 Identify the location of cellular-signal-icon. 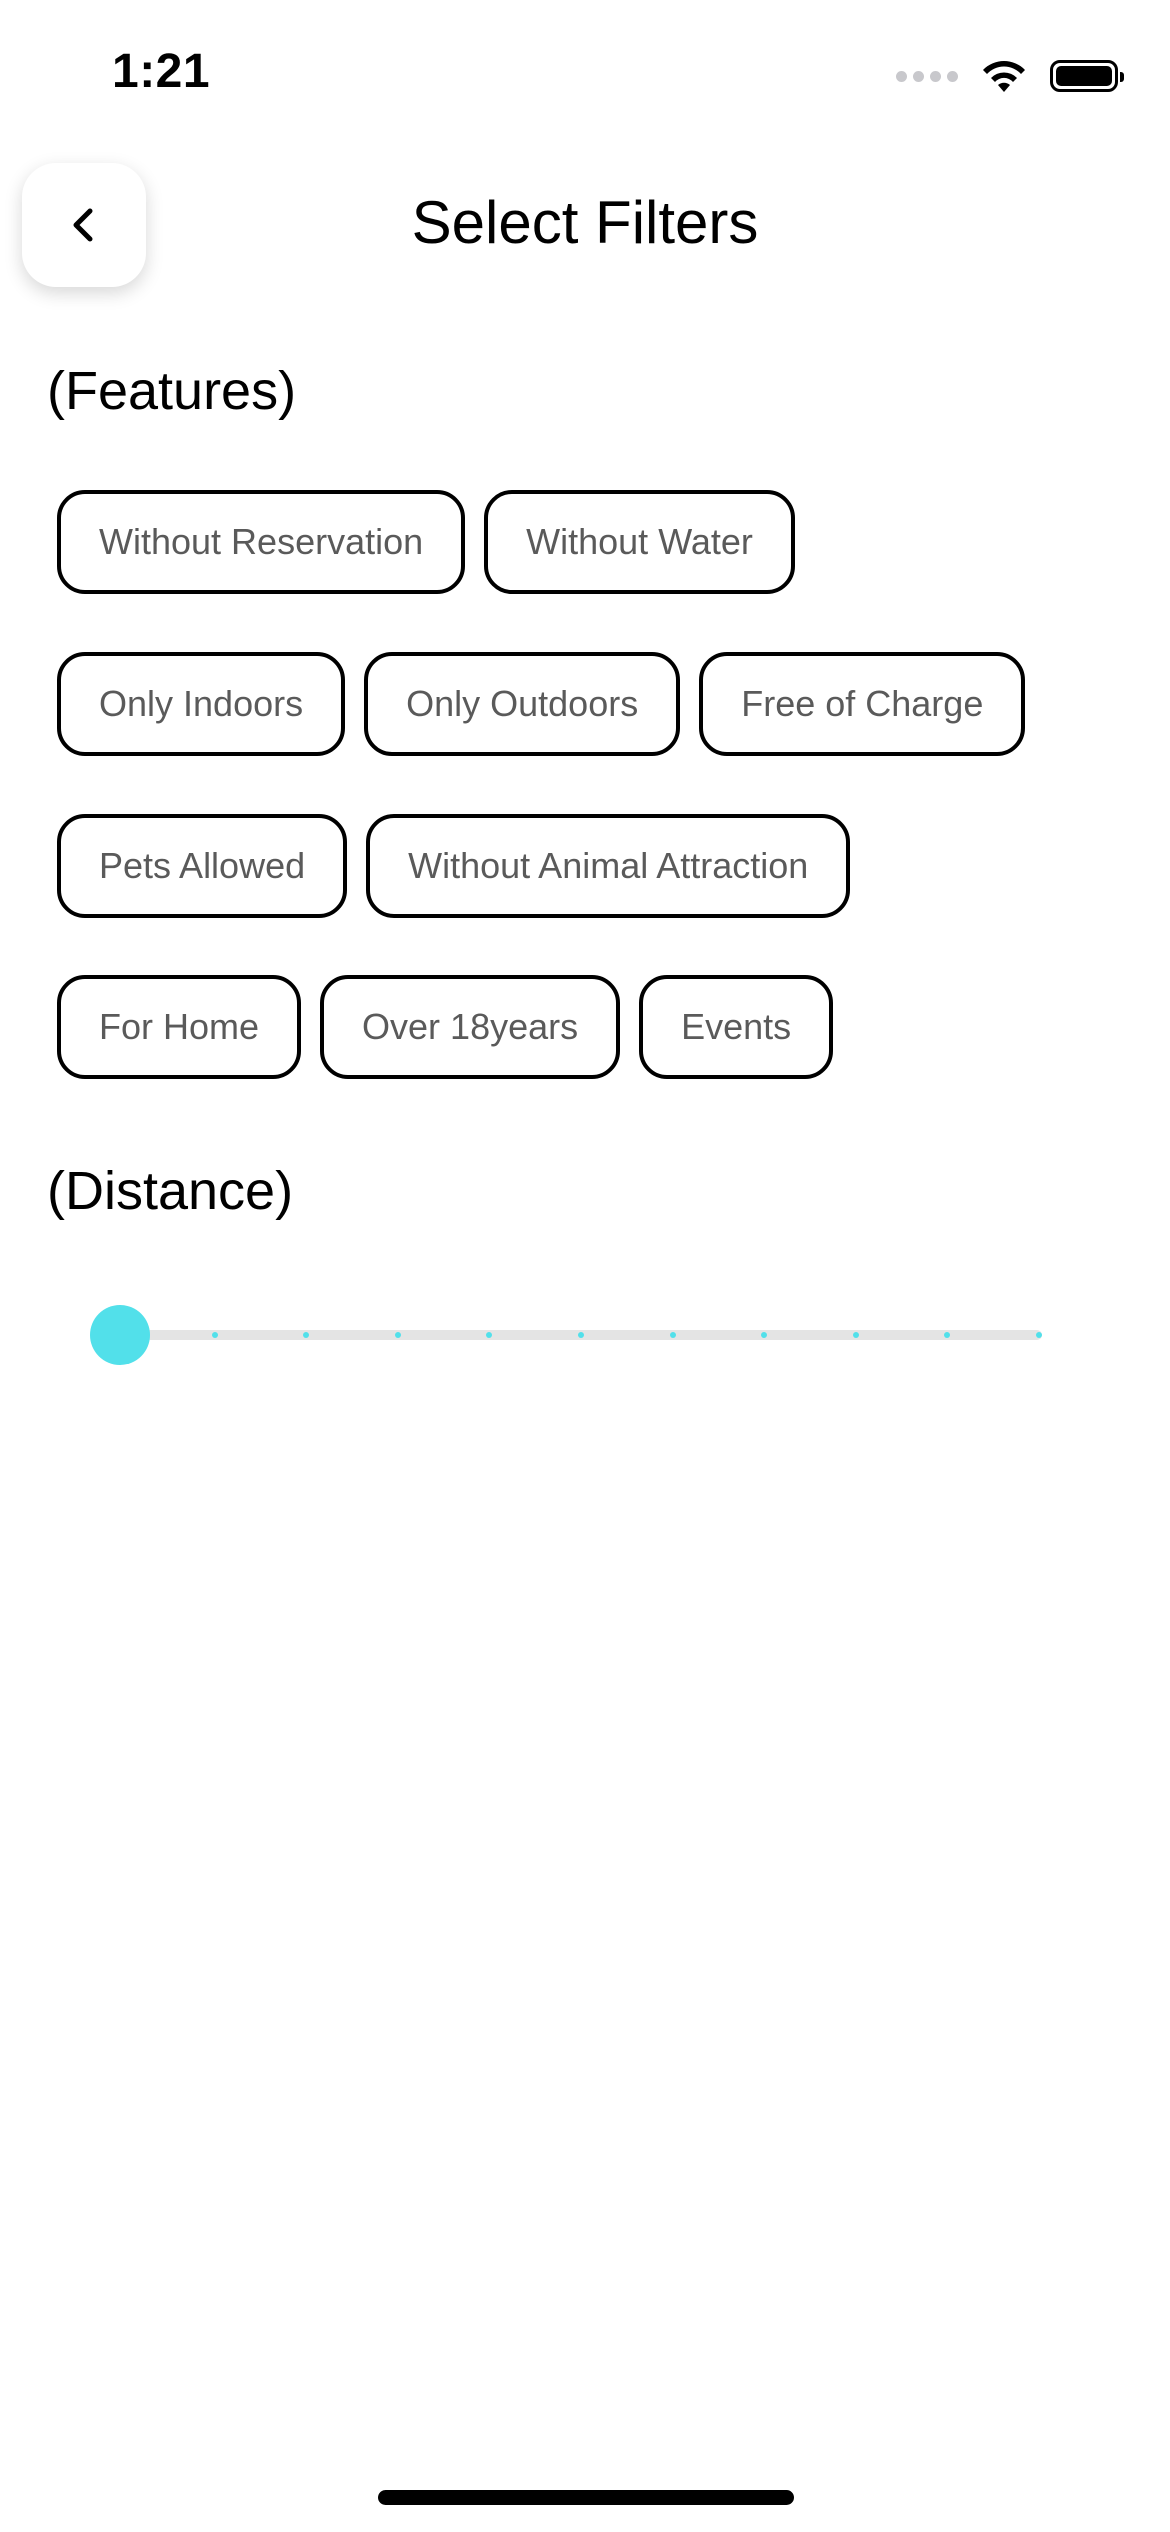
(927, 76).